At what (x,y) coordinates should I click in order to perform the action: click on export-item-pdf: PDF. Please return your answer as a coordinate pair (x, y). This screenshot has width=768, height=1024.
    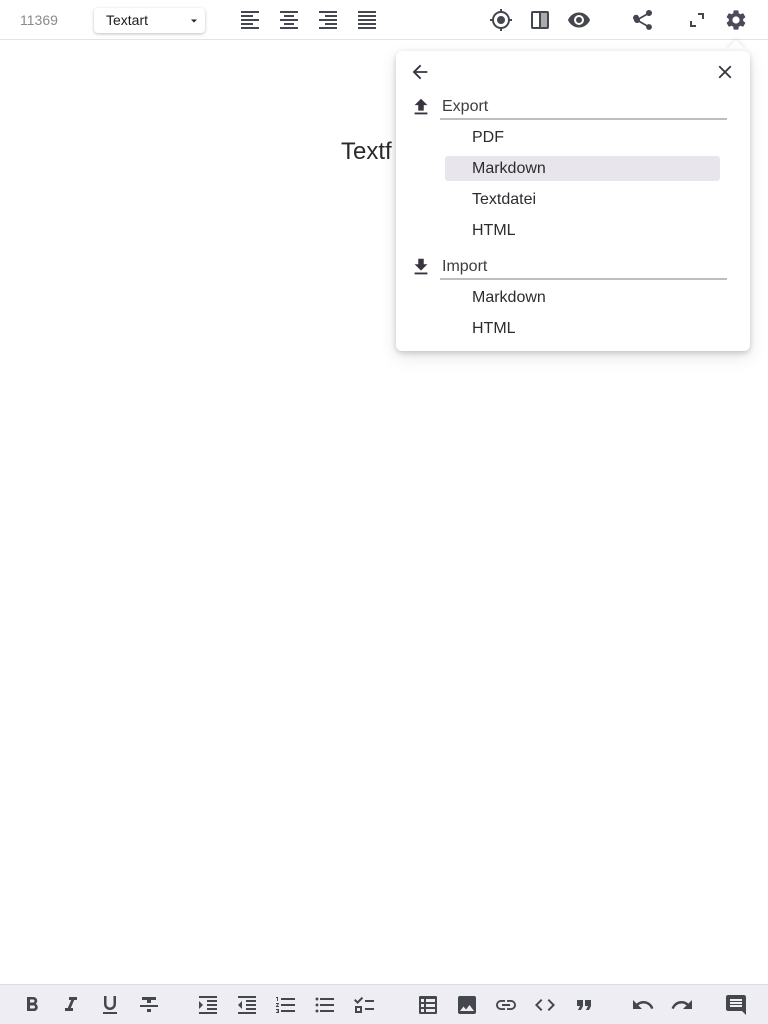
    Looking at the image, I should click on (582, 137).